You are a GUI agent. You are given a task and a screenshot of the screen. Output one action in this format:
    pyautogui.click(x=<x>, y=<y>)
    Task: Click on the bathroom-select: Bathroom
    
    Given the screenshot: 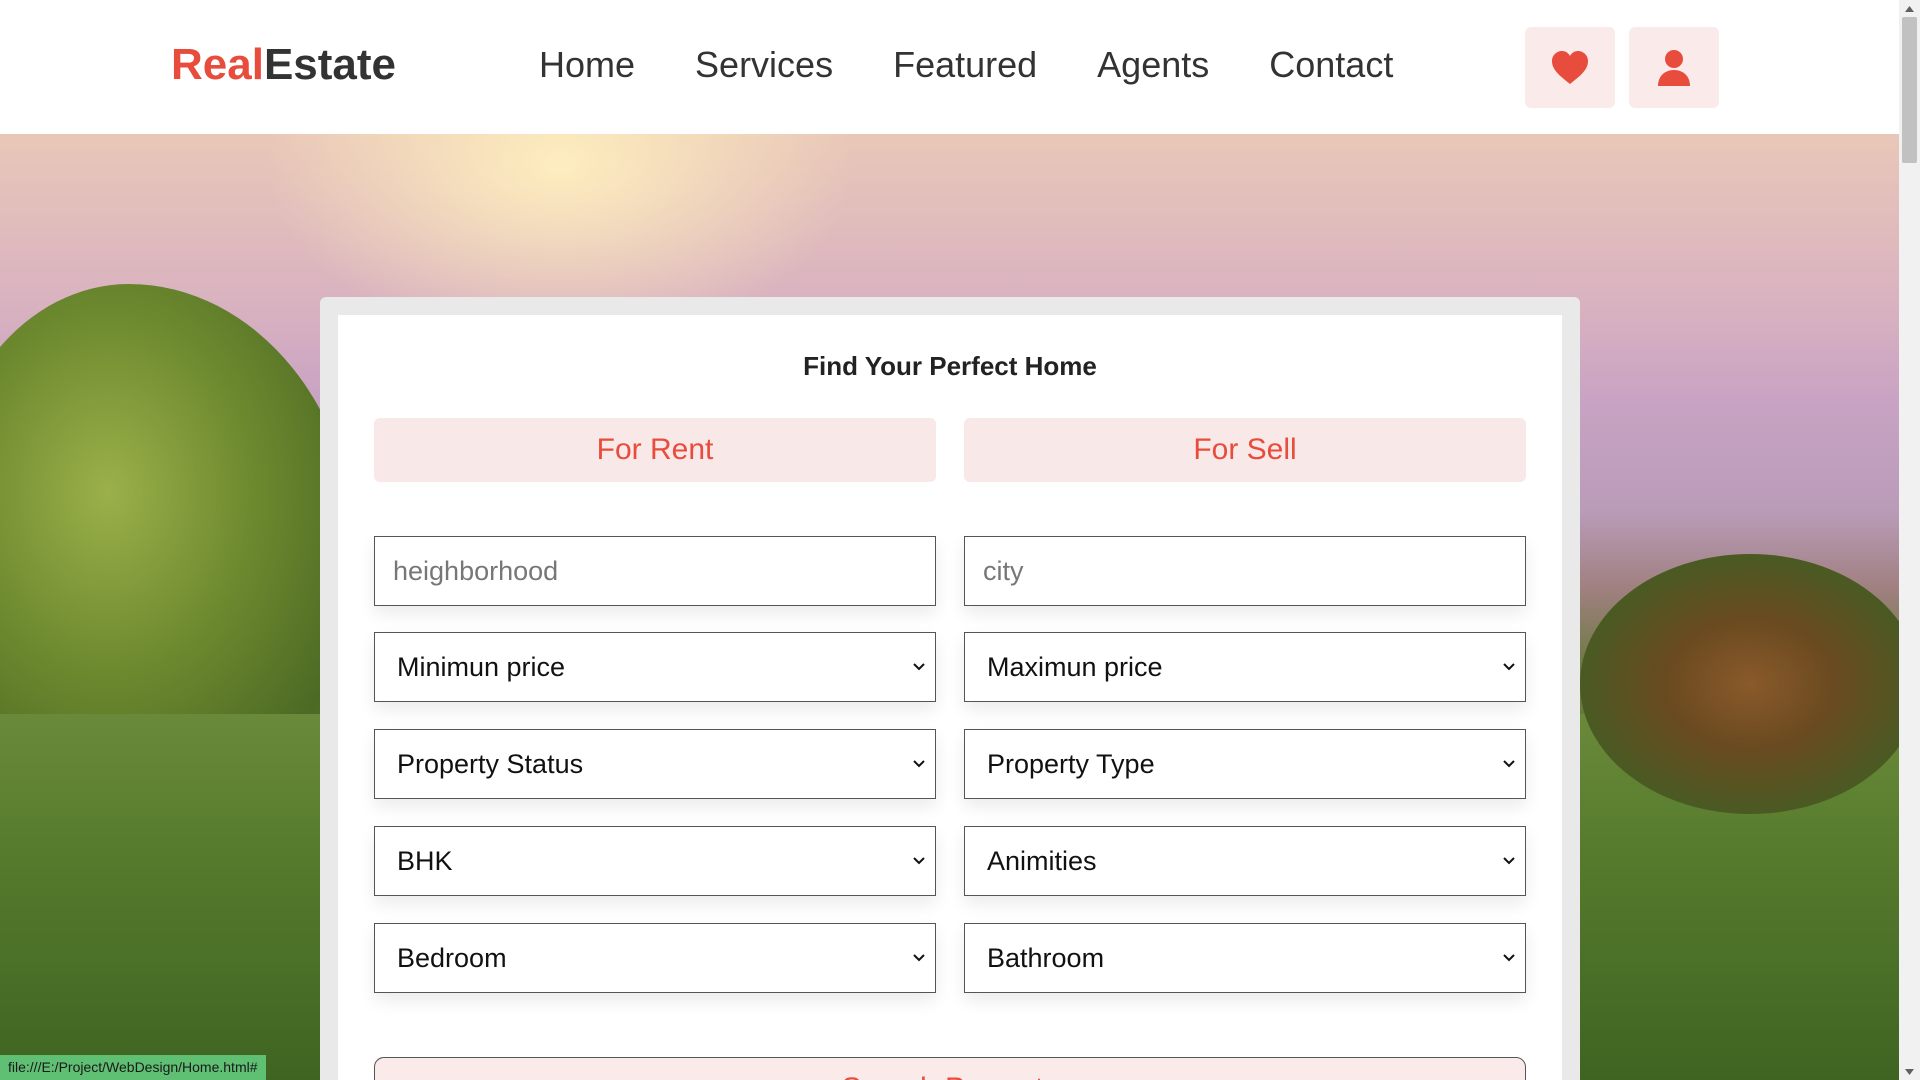 What is the action you would take?
    pyautogui.click(x=1245, y=958)
    